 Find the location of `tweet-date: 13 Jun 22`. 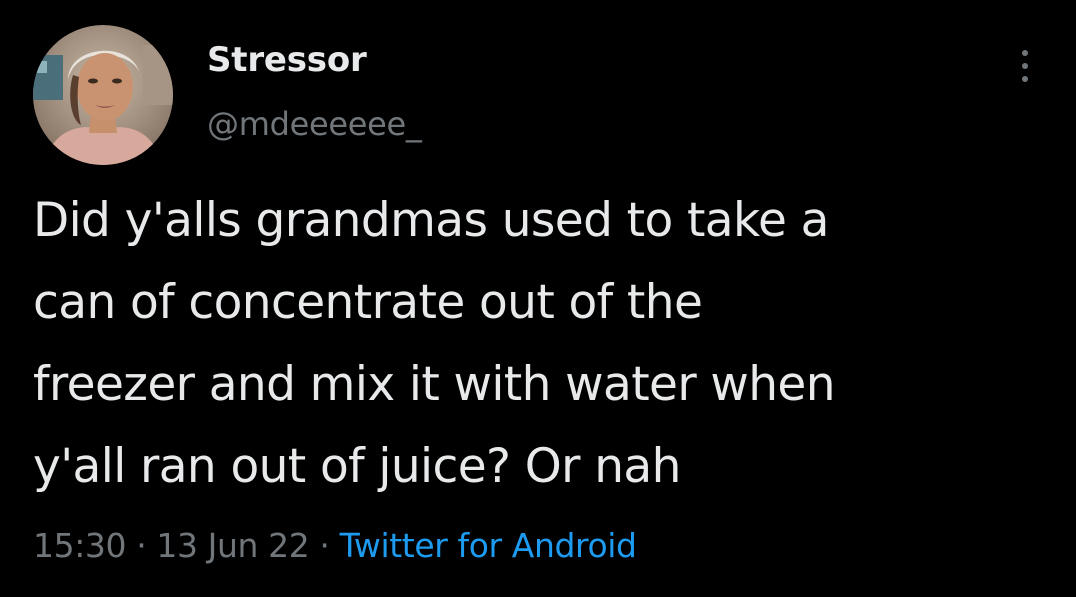

tweet-date: 13 Jun 22 is located at coordinates (232, 545).